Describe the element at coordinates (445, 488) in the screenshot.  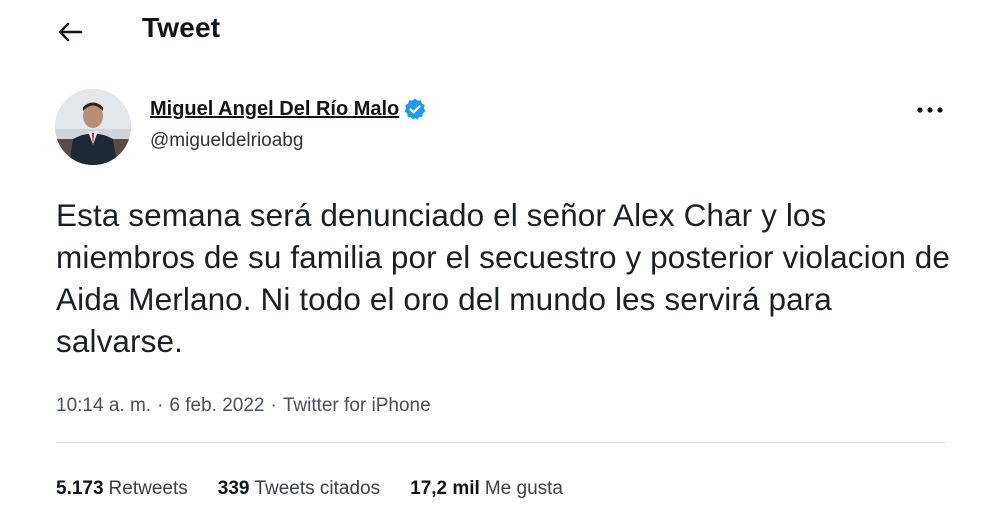
I see `likes-count: 17,2 mil` at that location.